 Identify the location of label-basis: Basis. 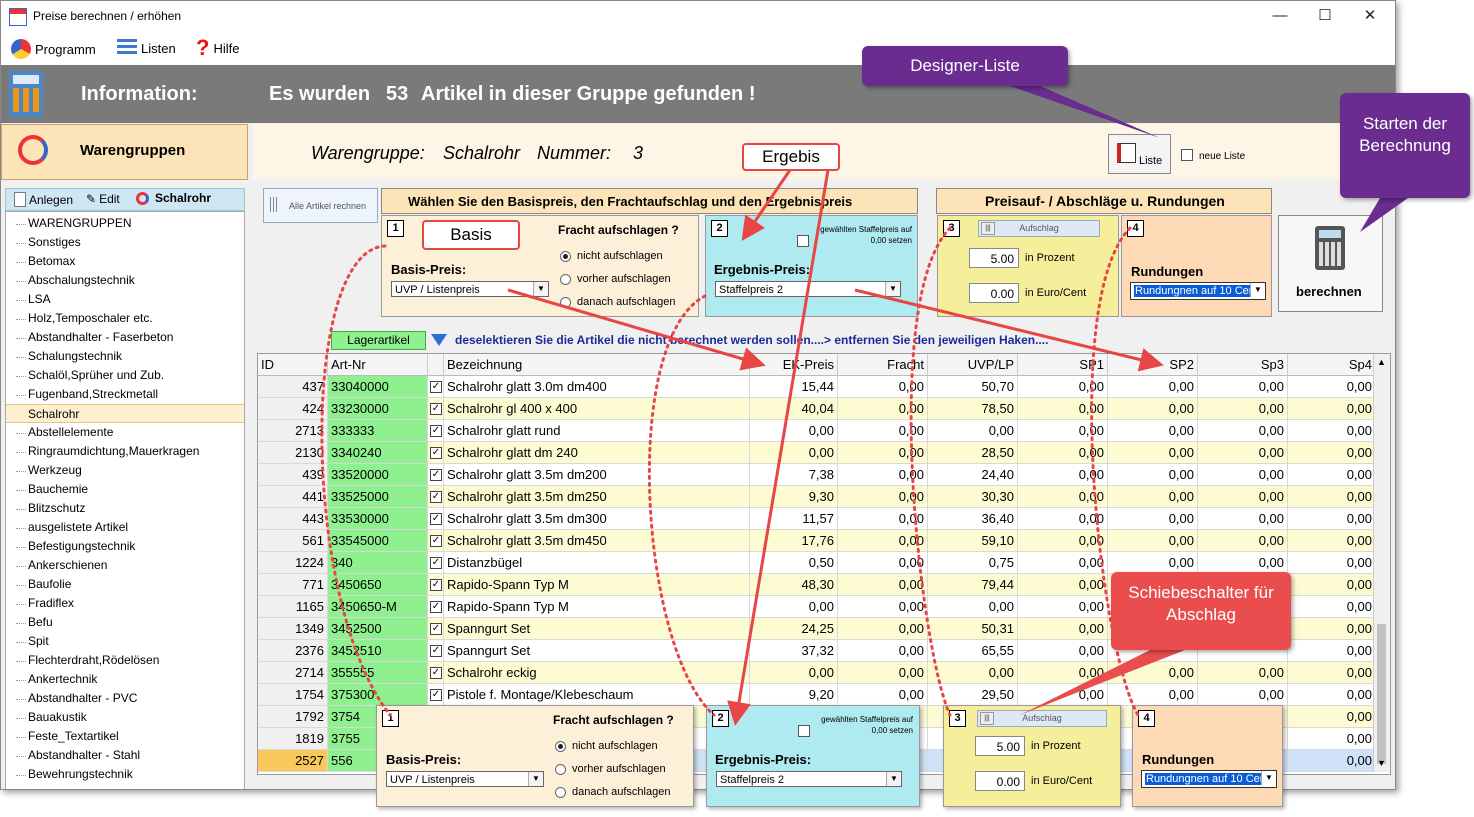
(471, 235).